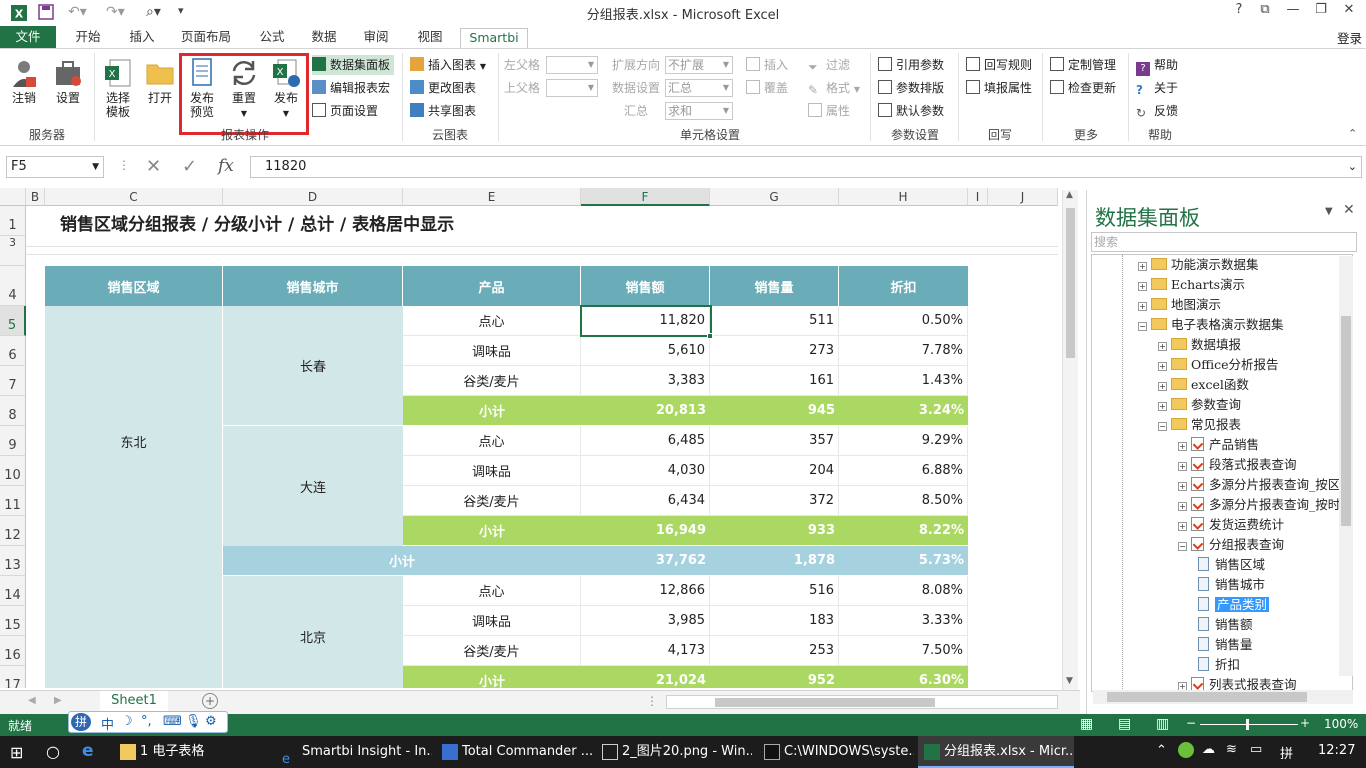  Describe the element at coordinates (1256, 749) in the screenshot. I see `notification-icon: ▭` at that location.